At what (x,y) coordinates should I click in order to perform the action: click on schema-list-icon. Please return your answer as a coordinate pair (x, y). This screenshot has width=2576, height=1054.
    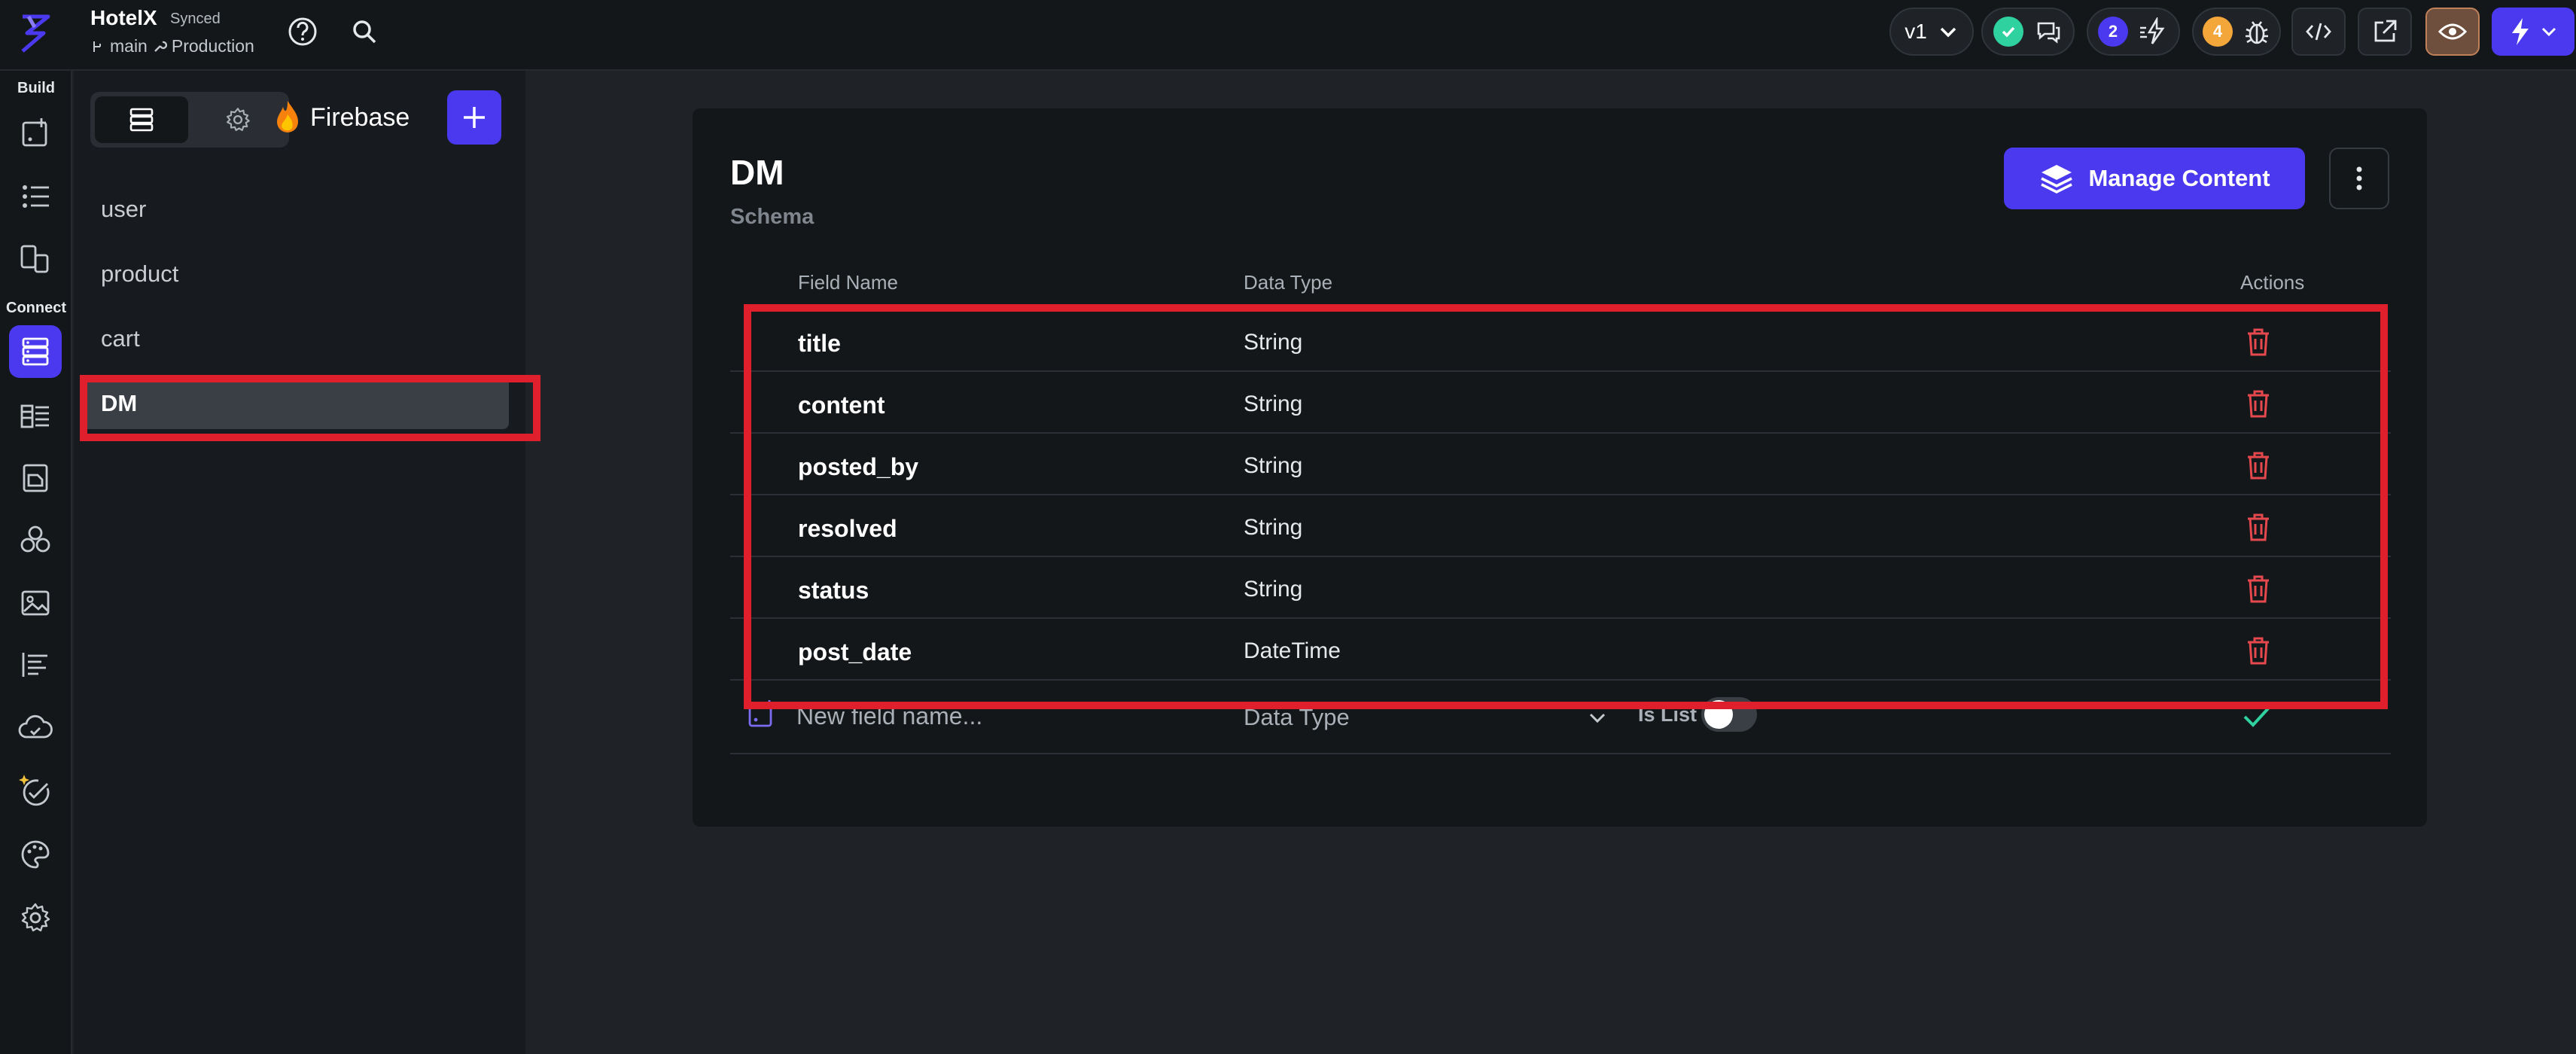
    Looking at the image, I should click on (36, 417).